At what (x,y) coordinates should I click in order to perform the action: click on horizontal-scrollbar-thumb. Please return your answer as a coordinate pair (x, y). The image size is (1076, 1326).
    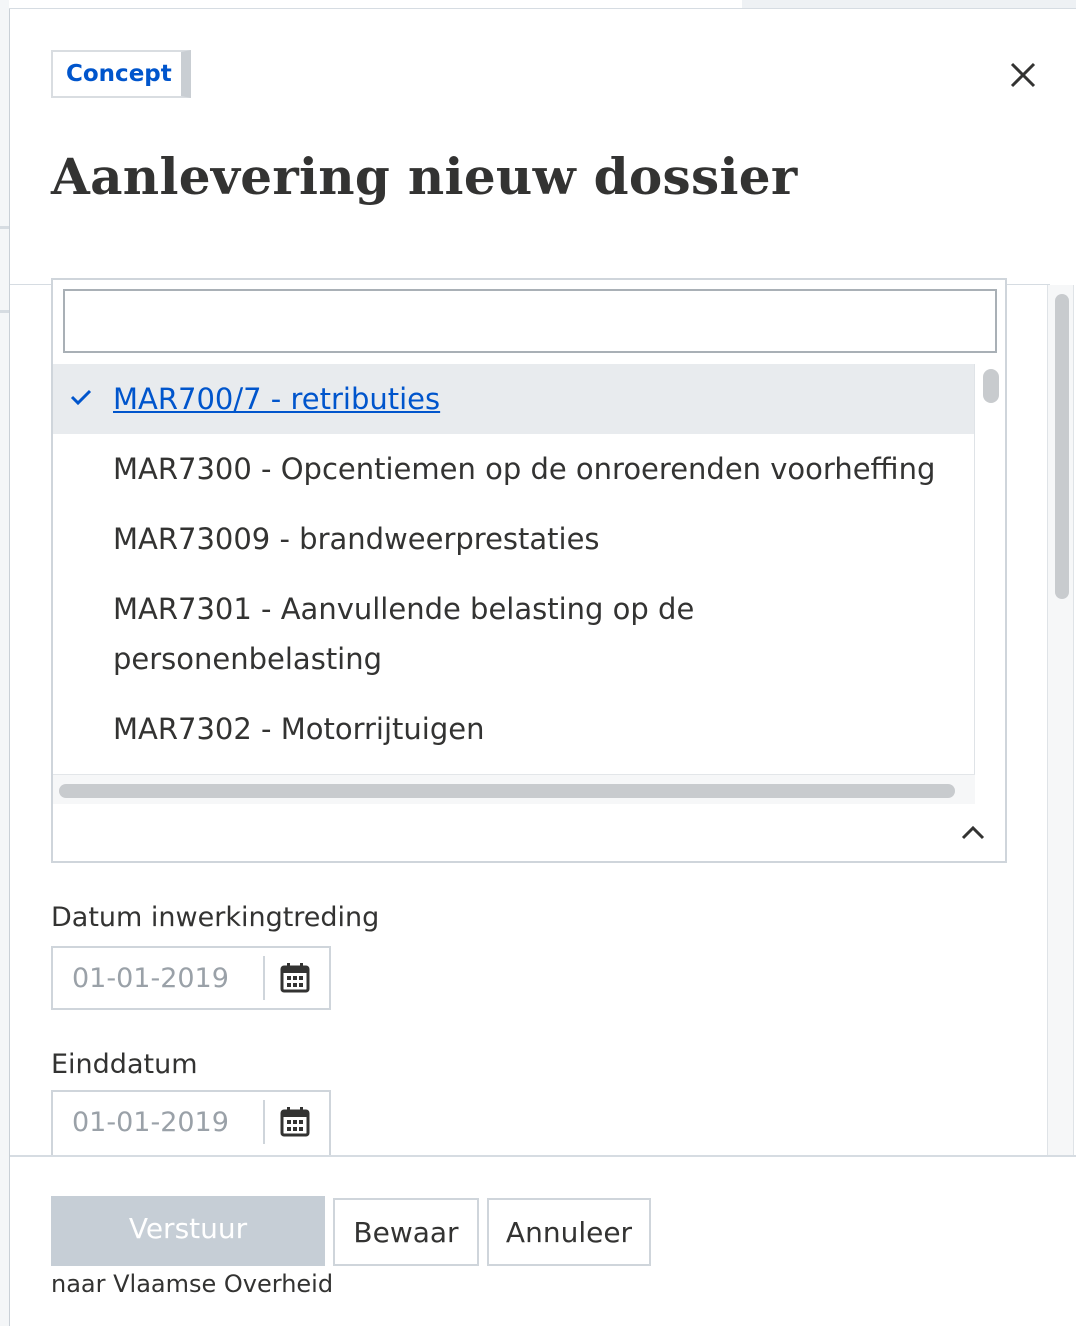
    Looking at the image, I should click on (507, 791).